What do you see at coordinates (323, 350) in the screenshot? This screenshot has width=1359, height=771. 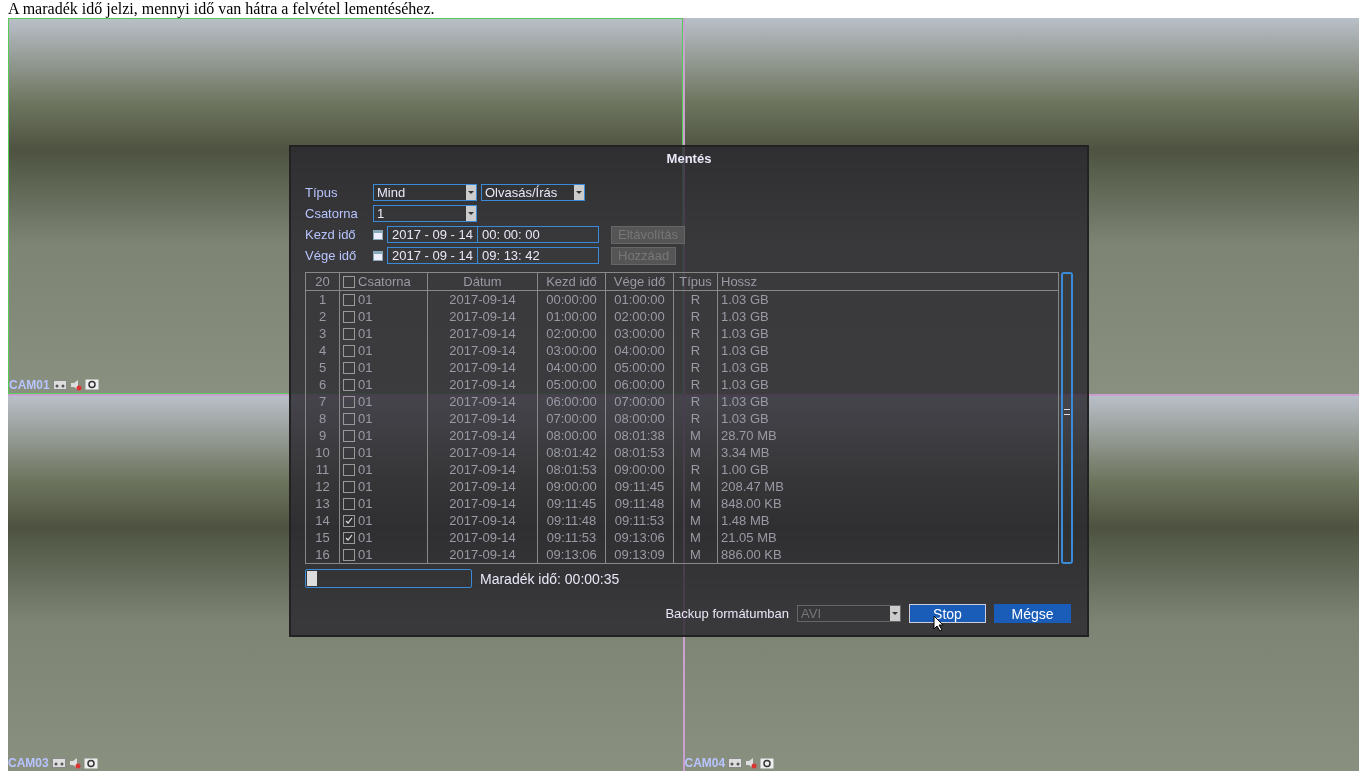 I see `table-cell: 4` at bounding box center [323, 350].